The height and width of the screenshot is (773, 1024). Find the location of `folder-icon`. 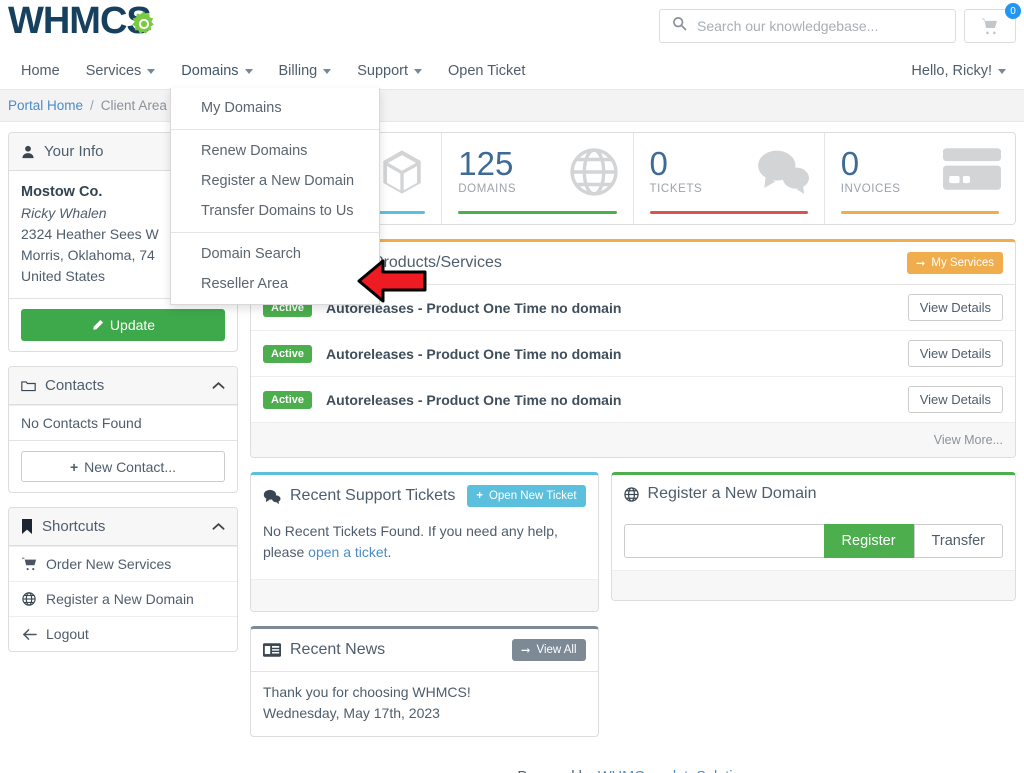

folder-icon is located at coordinates (28, 386).